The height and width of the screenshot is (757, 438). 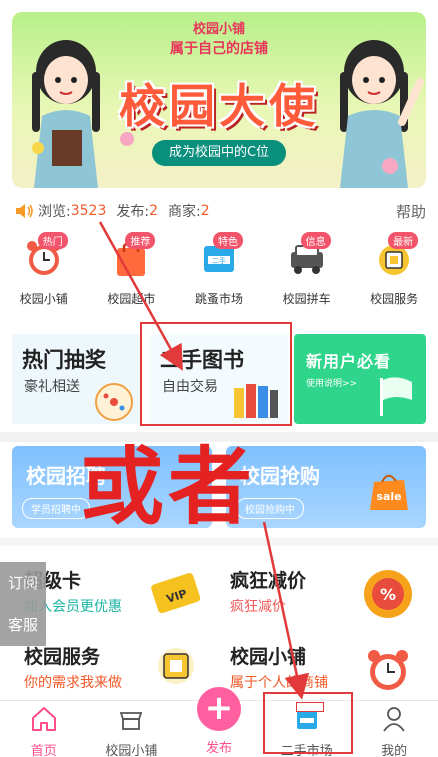 I want to click on category-badge: 推荐, so click(x=140, y=240).